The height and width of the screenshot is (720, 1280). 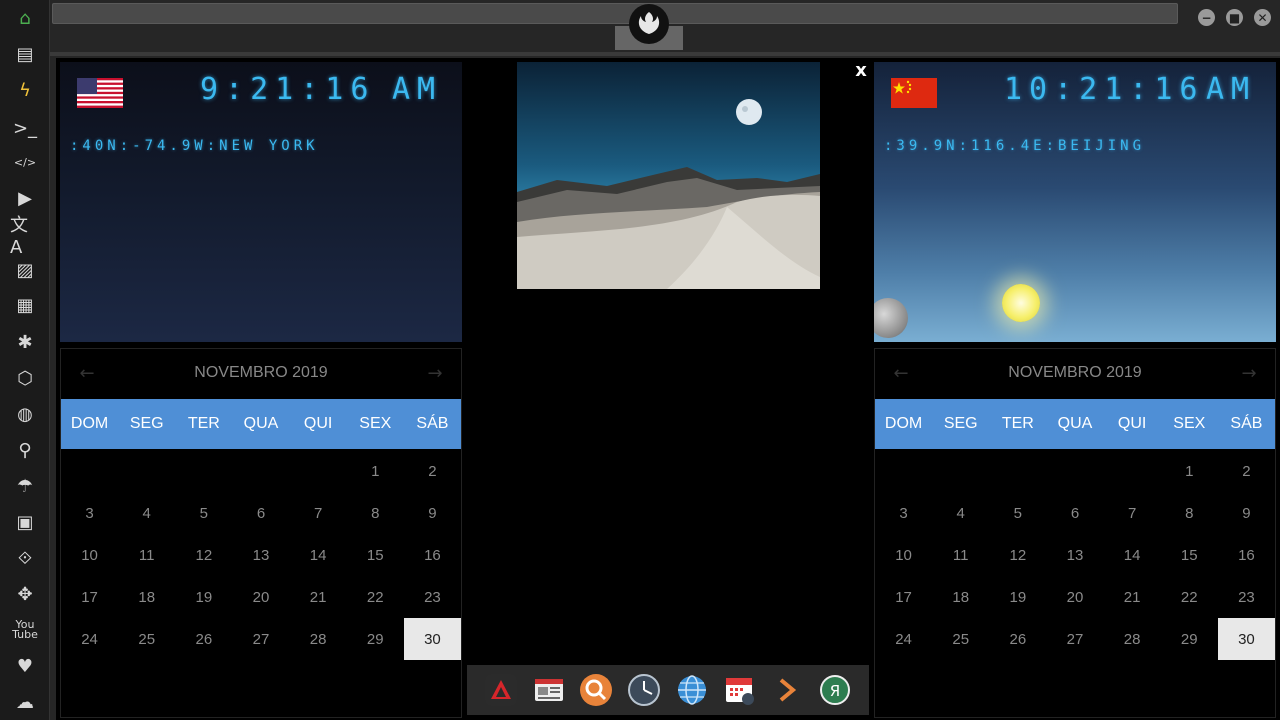 I want to click on news-icon: ▦, so click(x=25, y=305).